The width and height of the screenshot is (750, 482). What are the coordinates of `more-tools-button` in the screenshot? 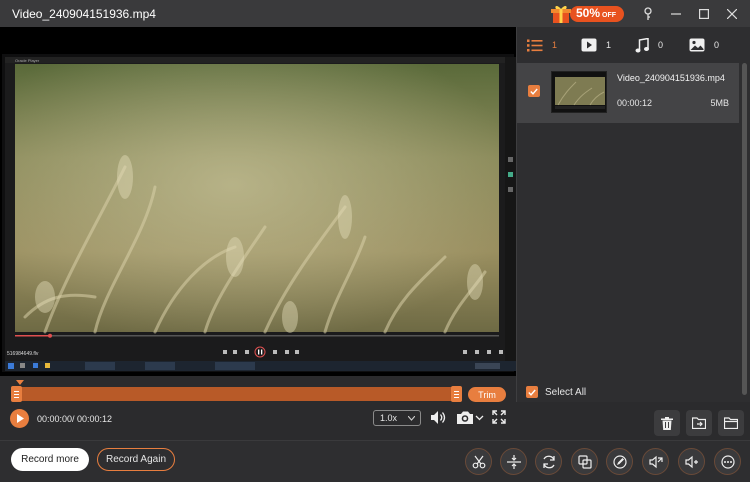 It's located at (727, 461).